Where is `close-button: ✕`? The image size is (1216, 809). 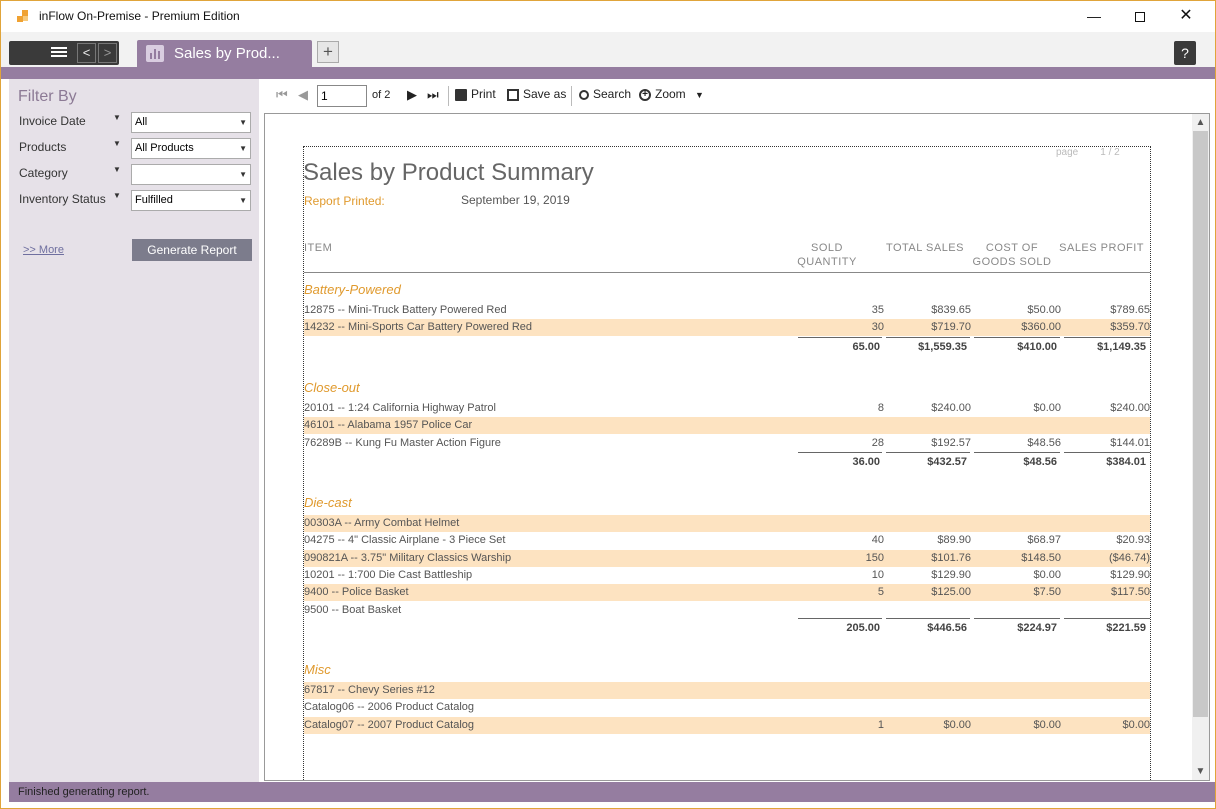
close-button: ✕ is located at coordinates (1186, 16).